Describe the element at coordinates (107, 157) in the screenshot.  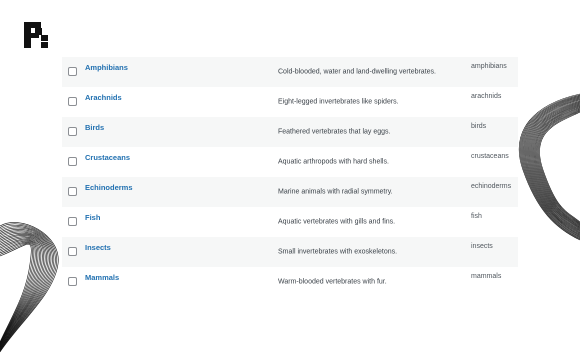
I see `term-name-link: Crustaceans` at that location.